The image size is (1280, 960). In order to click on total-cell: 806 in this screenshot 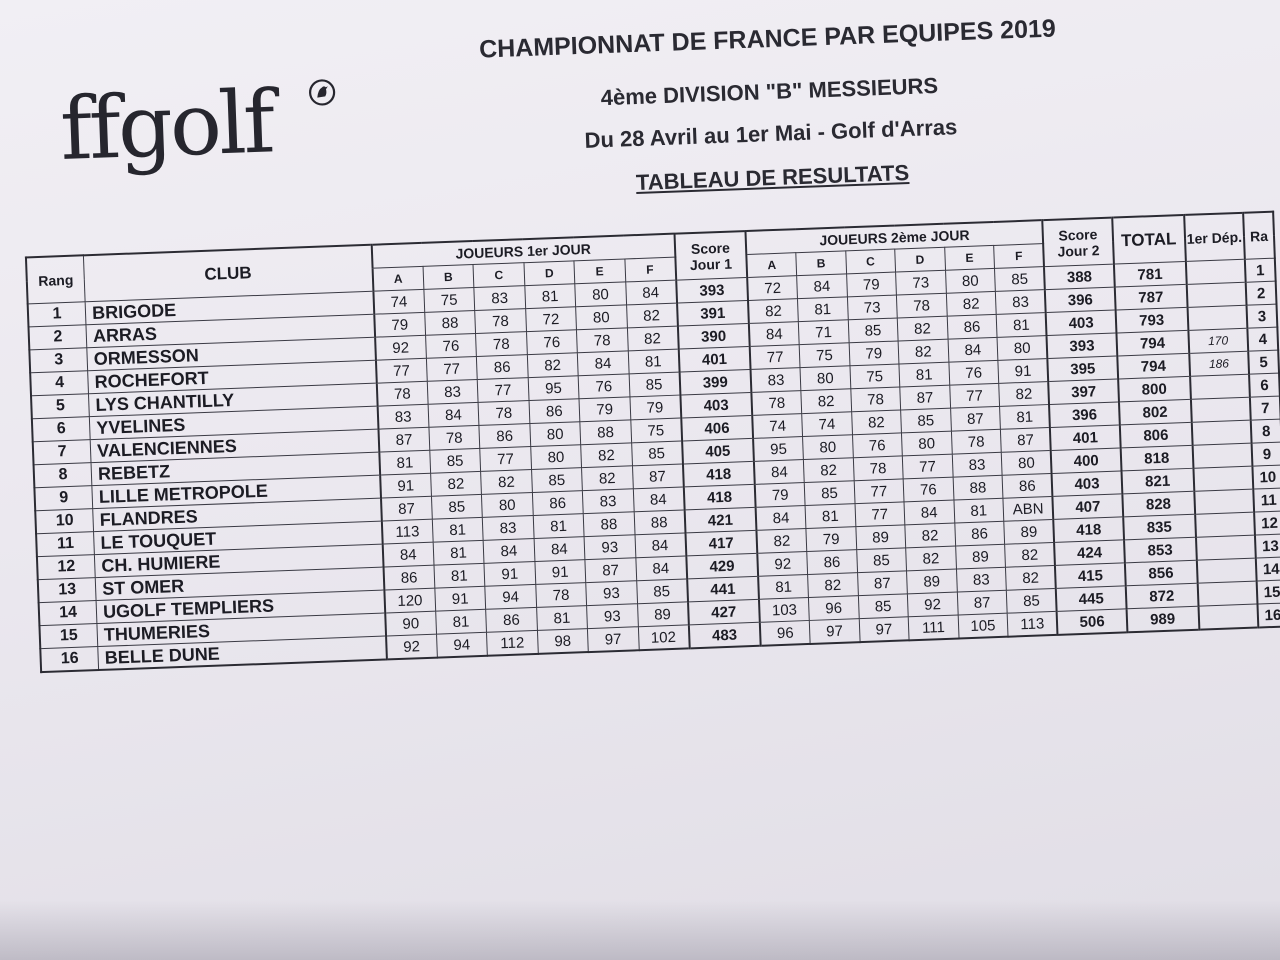, I will do `click(1156, 435)`.